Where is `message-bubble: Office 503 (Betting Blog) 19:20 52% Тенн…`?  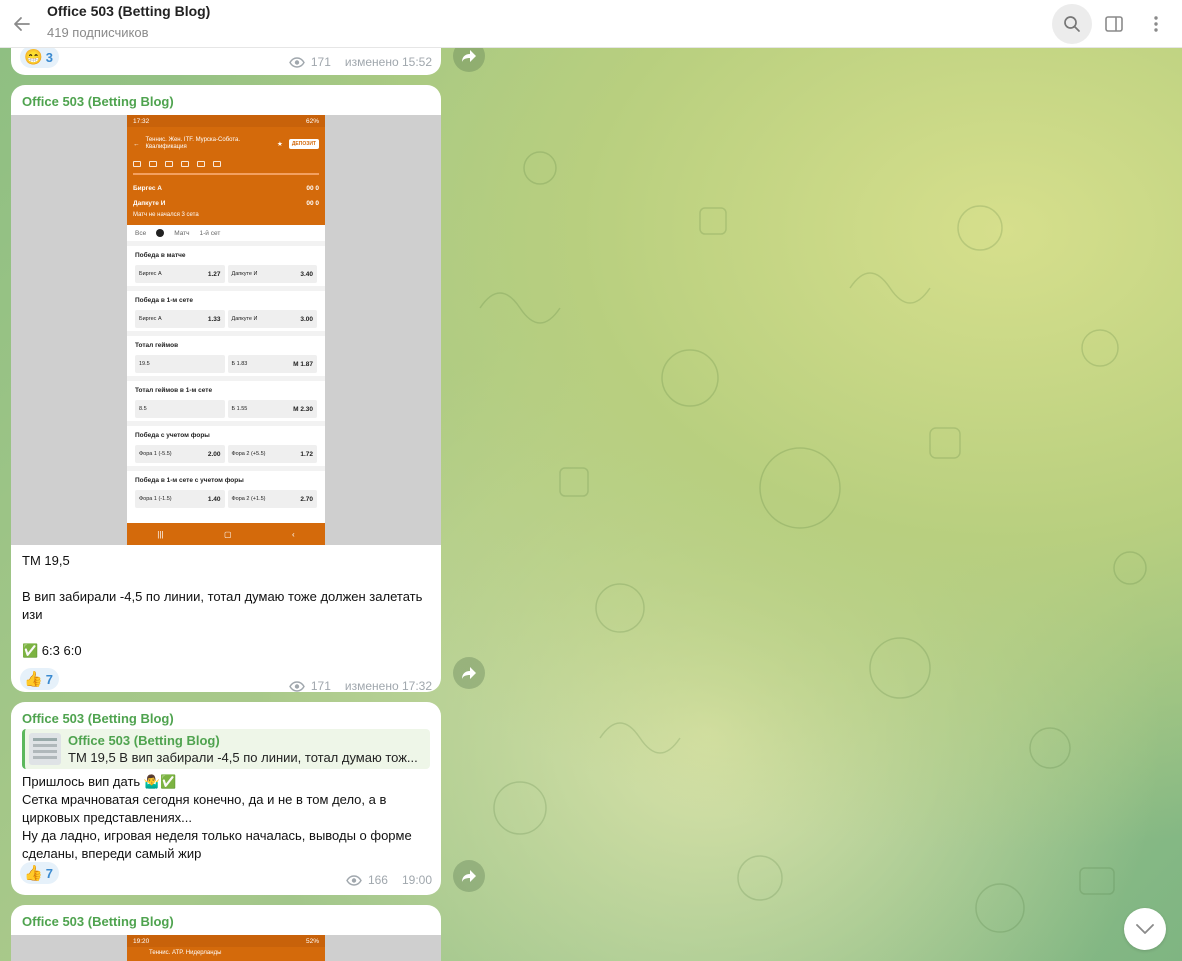 message-bubble: Office 503 (Betting Blog) 19:20 52% Тенн… is located at coordinates (226, 933).